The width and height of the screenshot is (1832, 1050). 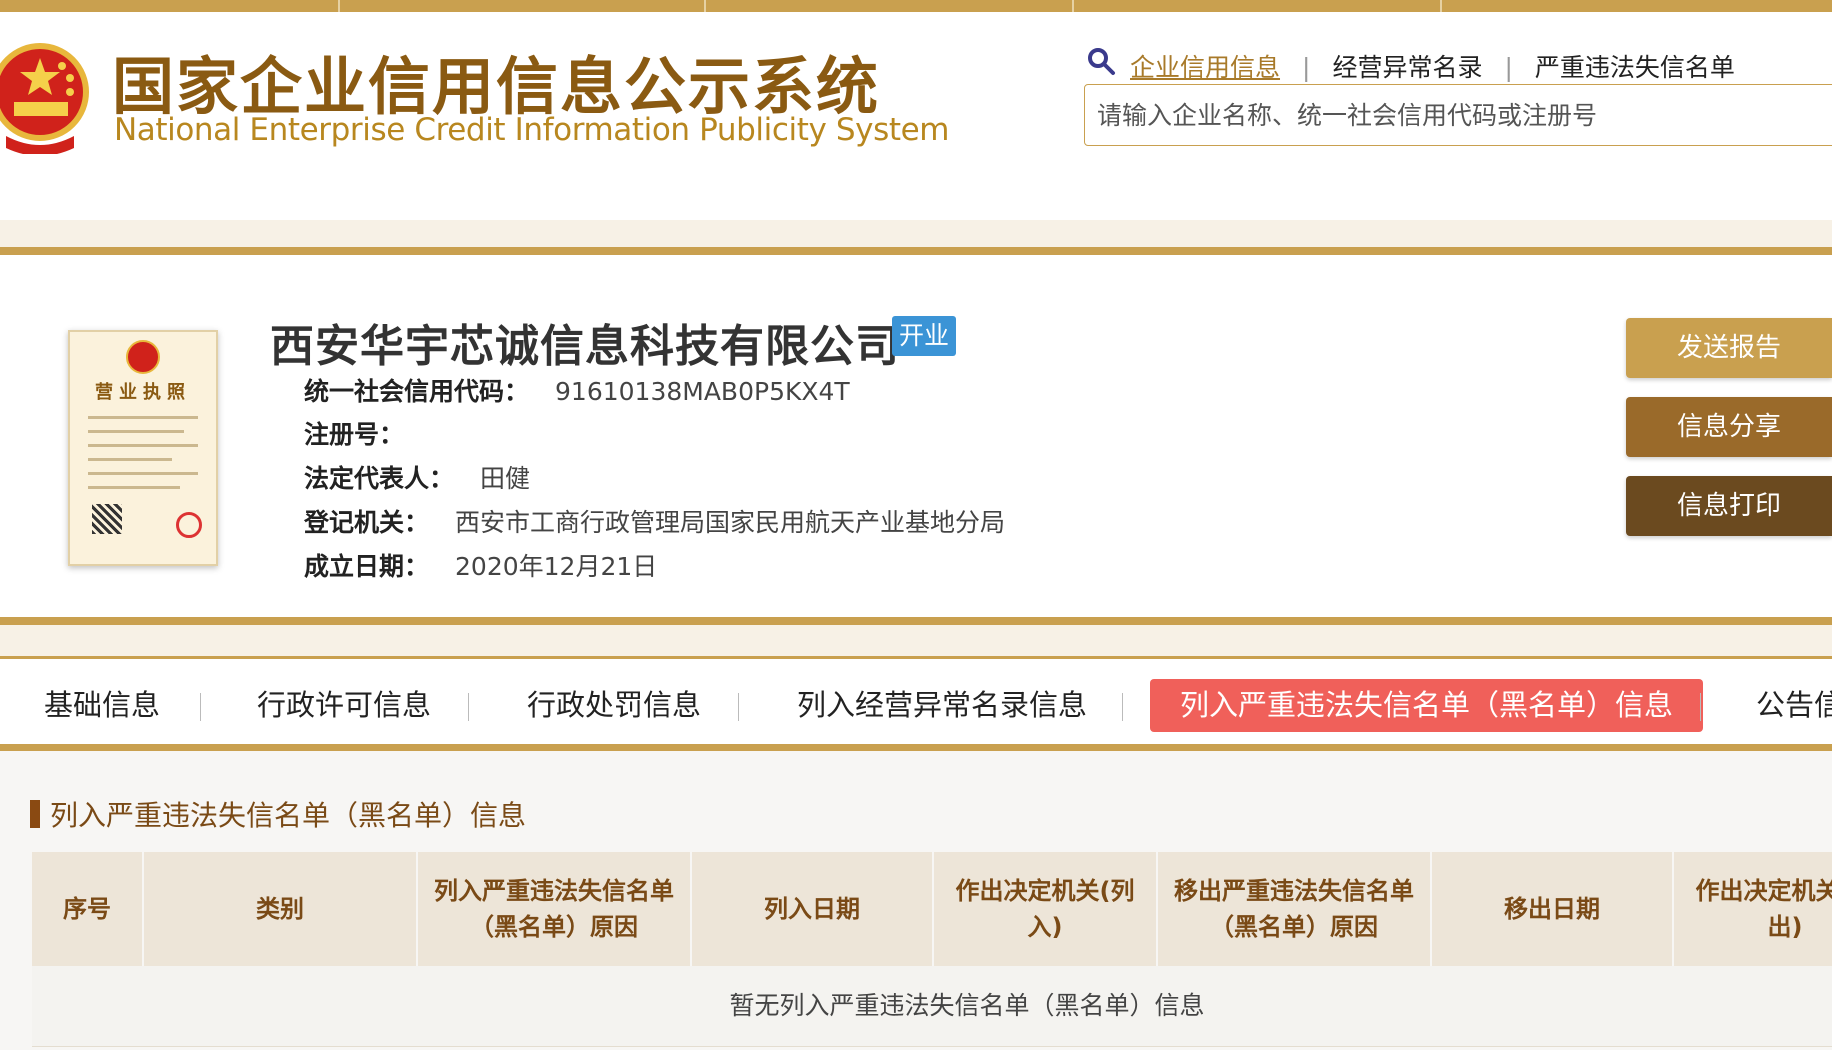 I want to click on info-legal-rep: 法定代表人： 田健, so click(x=417, y=477).